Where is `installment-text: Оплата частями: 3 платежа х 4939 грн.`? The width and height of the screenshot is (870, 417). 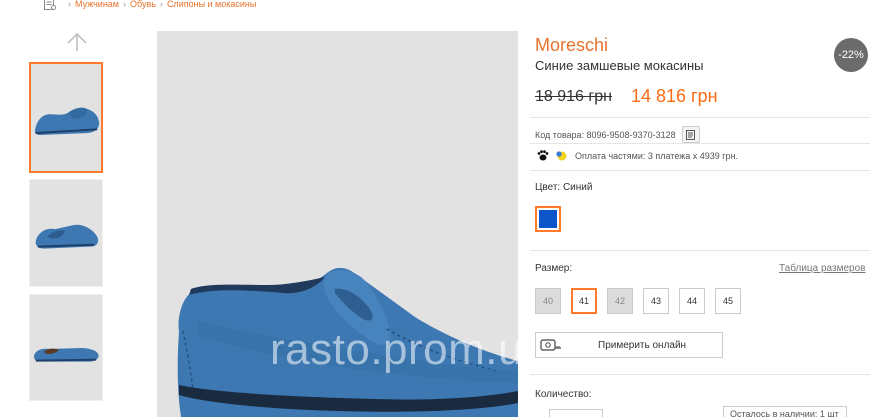 installment-text: Оплата частями: 3 платежа х 4939 грн. is located at coordinates (657, 155).